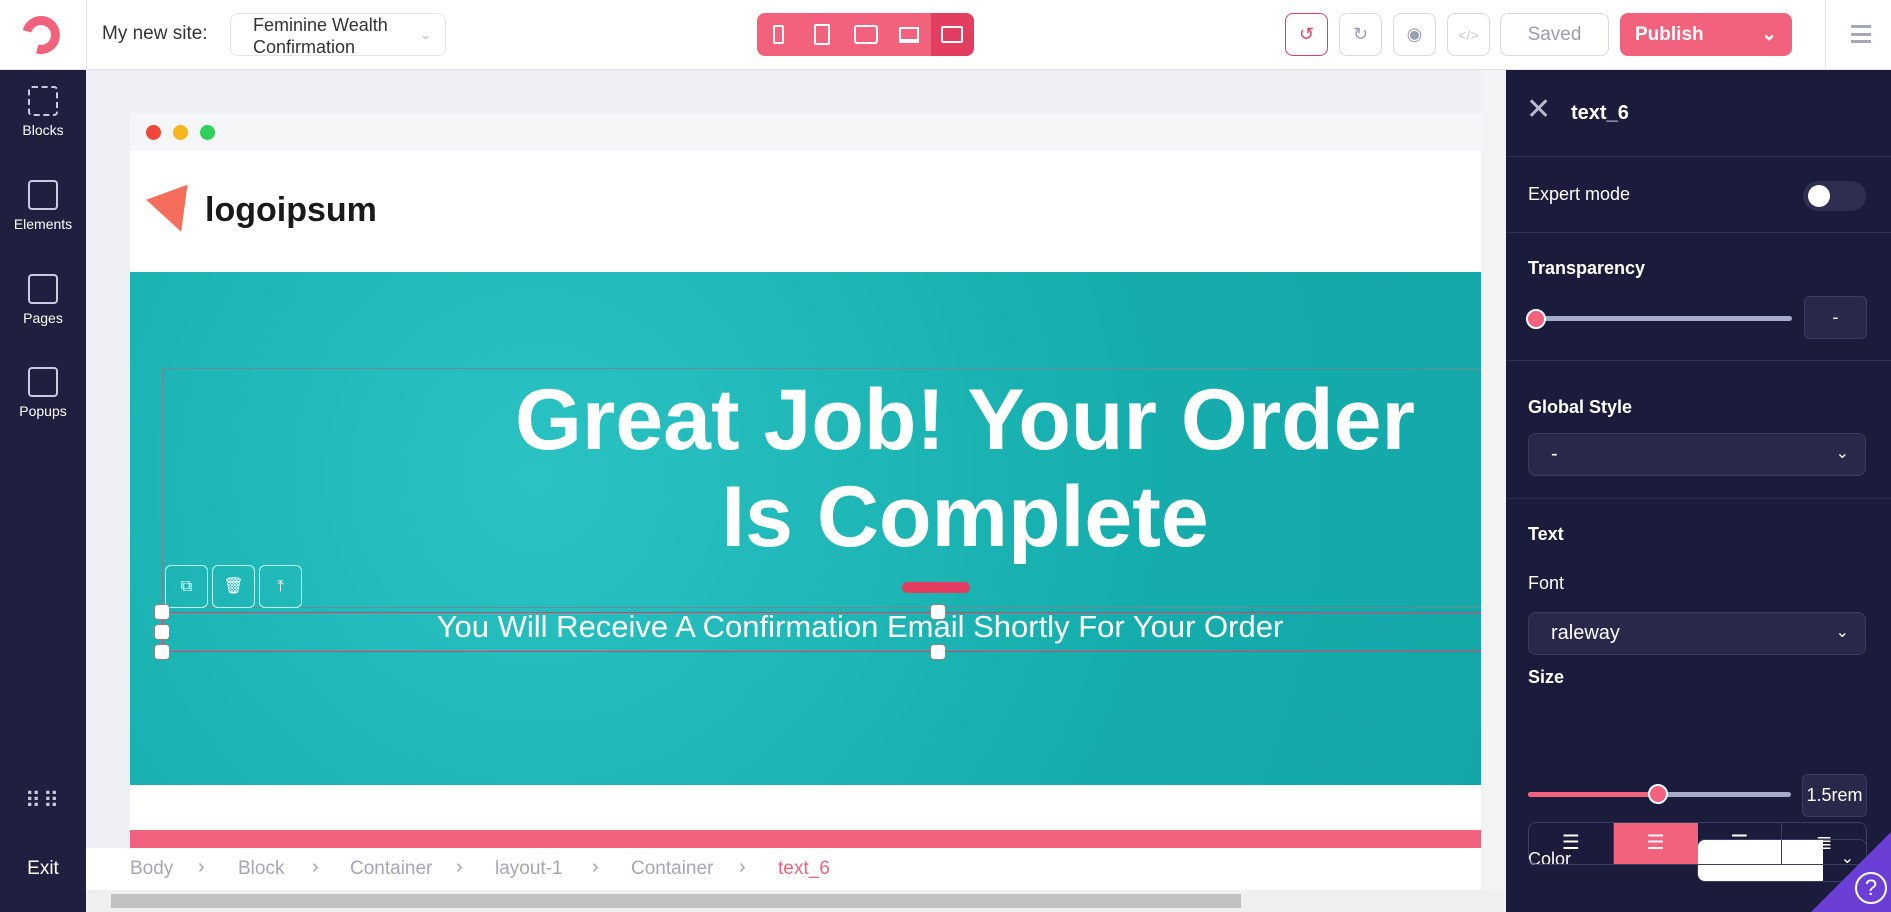 This screenshot has height=912, width=1891. What do you see at coordinates (1871, 888) in the screenshot?
I see `help-icon: ?` at bounding box center [1871, 888].